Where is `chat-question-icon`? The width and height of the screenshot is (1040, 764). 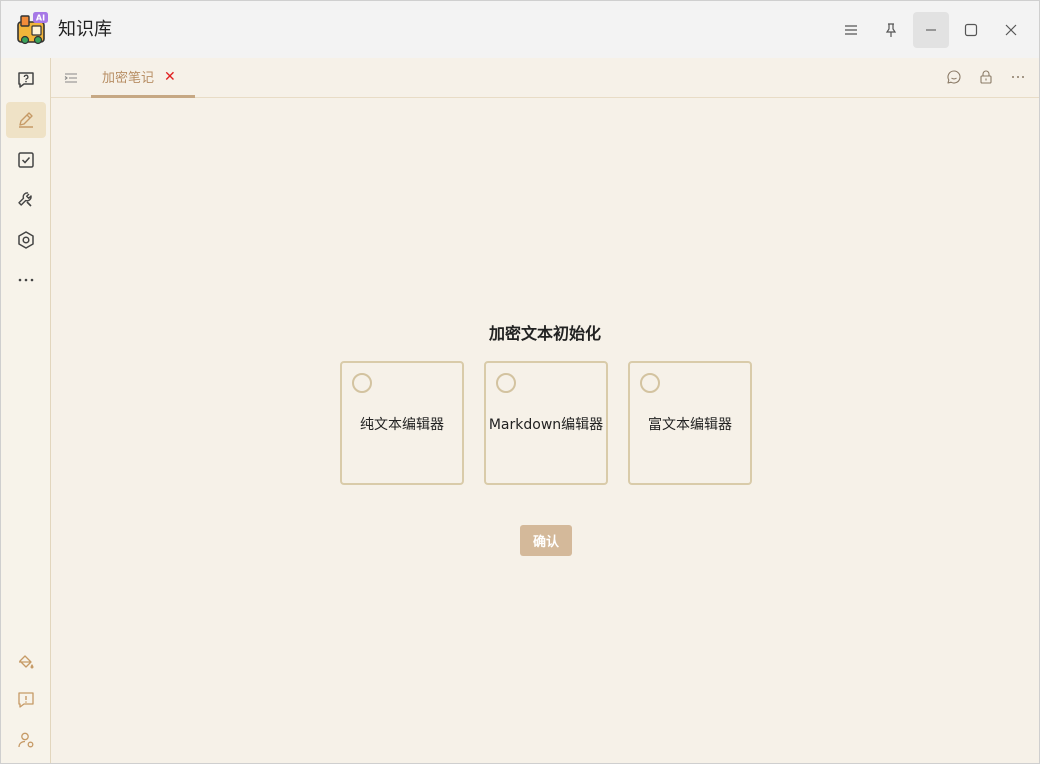
chat-question-icon is located at coordinates (26, 80).